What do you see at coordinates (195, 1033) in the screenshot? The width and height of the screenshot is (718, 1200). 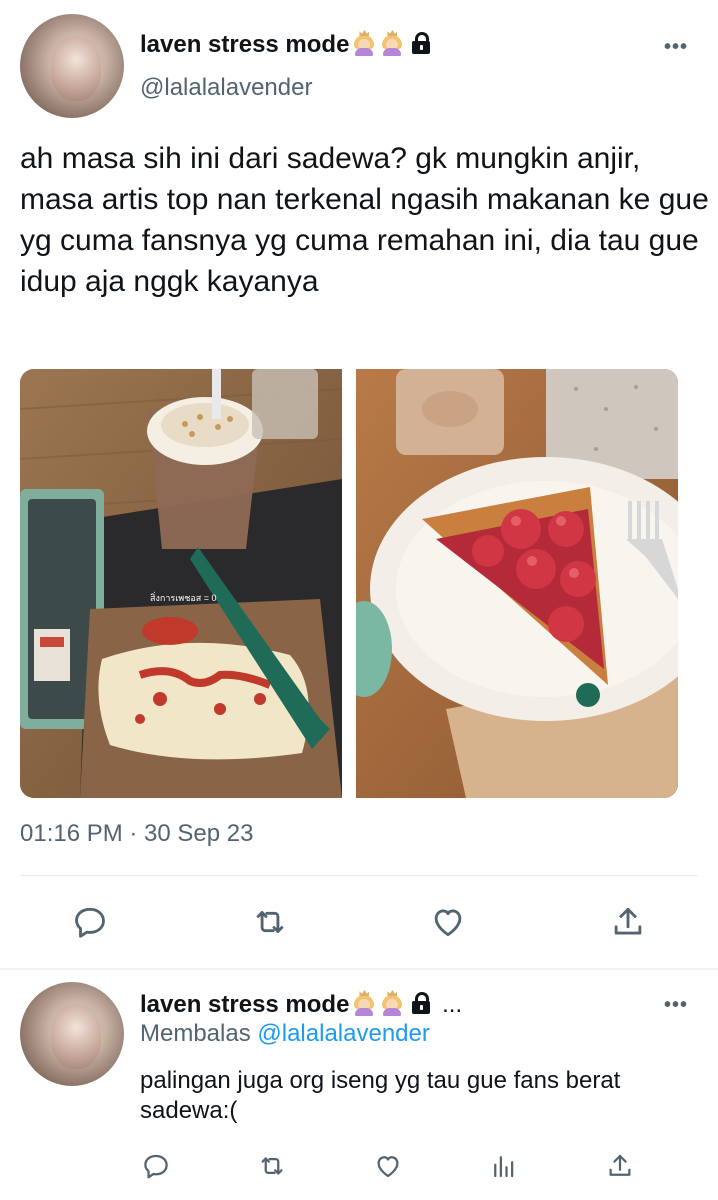 I see `replying-prefix: Membalas` at bounding box center [195, 1033].